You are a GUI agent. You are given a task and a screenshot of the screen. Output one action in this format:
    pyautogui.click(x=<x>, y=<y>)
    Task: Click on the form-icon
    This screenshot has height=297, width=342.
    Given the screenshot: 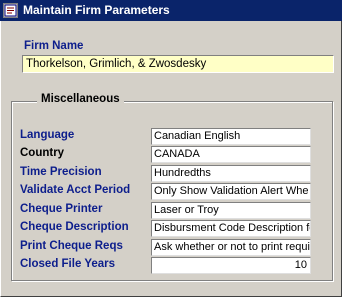 What is the action you would take?
    pyautogui.click(x=10, y=10)
    